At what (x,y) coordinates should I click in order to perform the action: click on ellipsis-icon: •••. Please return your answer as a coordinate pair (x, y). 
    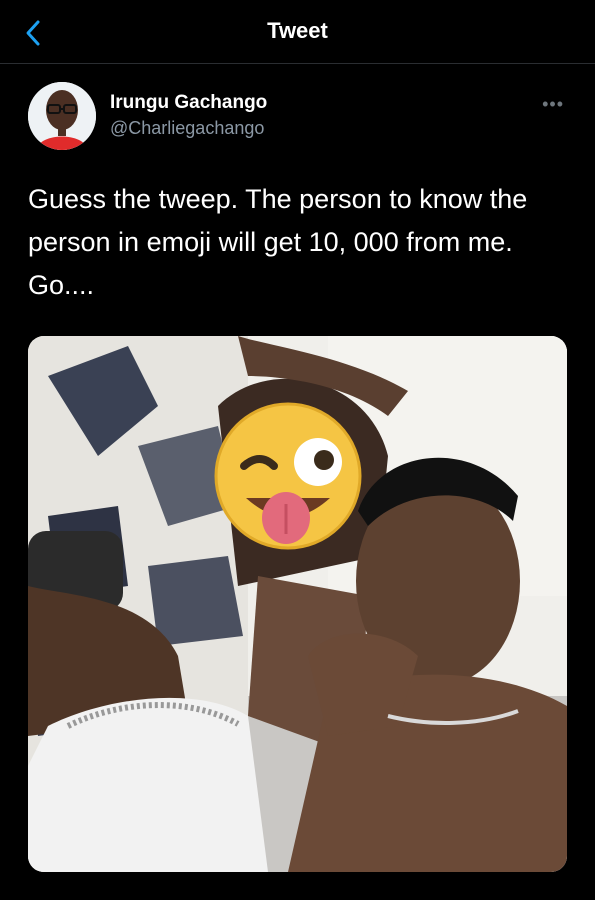
    Looking at the image, I should click on (553, 104).